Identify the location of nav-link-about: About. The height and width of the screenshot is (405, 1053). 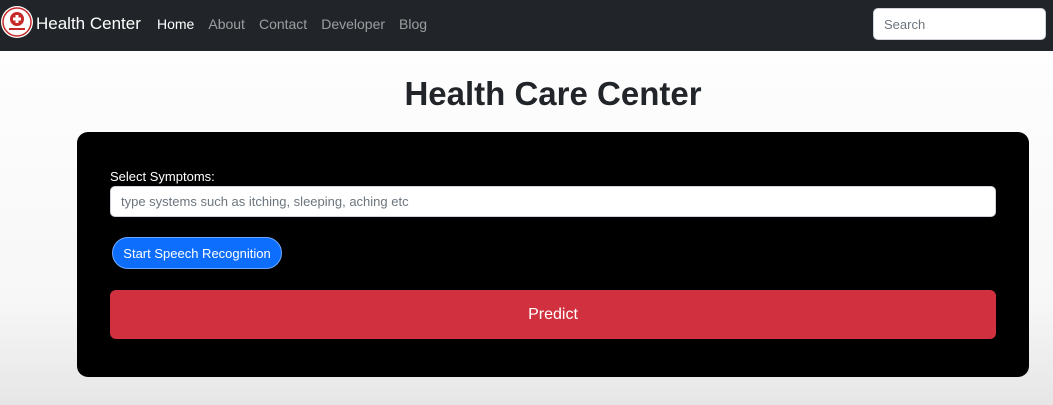
(226, 24).